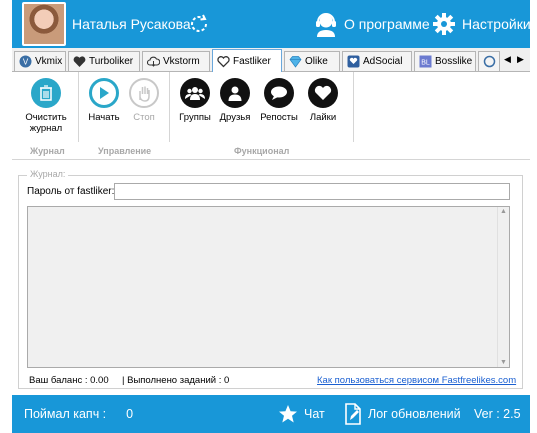 This screenshot has height=433, width=537. I want to click on reposts-button: Репосты, so click(279, 100).